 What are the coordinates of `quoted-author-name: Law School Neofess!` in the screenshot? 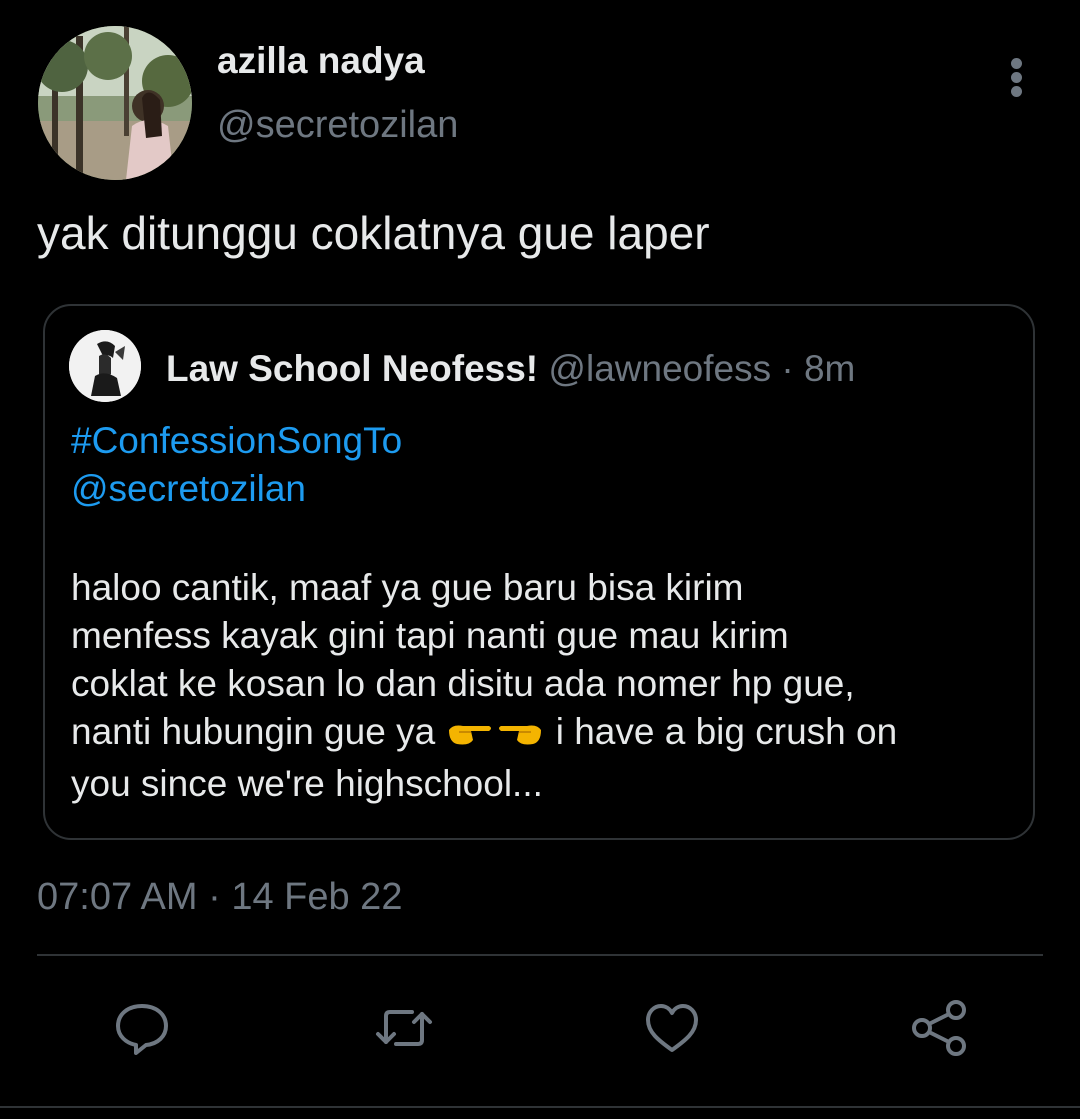 It's located at (352, 368).